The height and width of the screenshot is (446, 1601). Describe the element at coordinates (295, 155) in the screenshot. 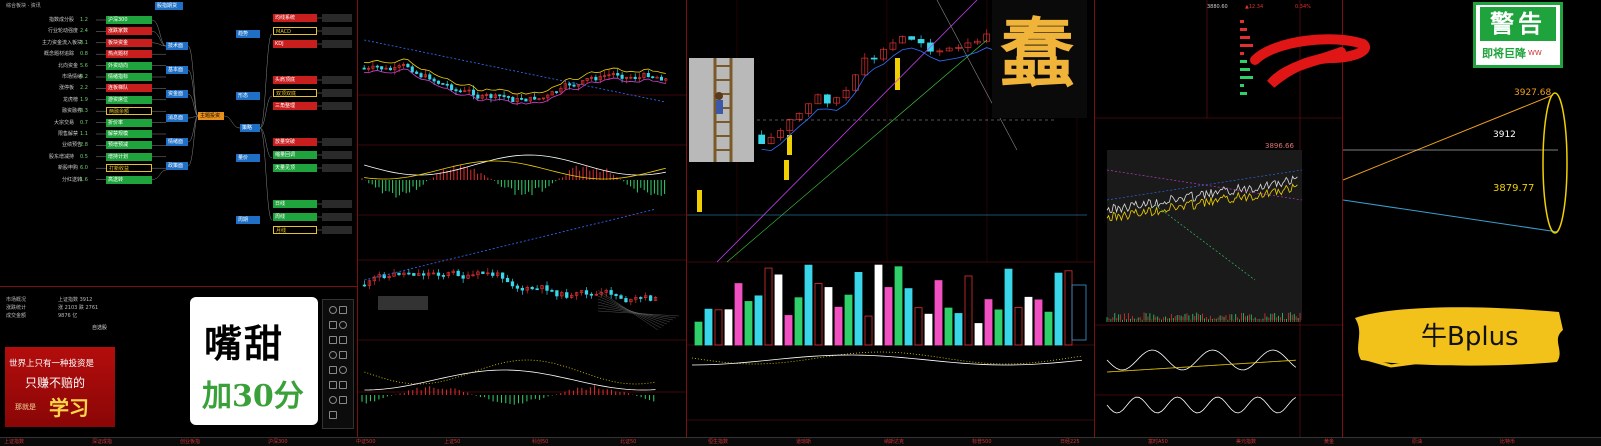

I see `mindmap-group-item: 缩量回调` at that location.